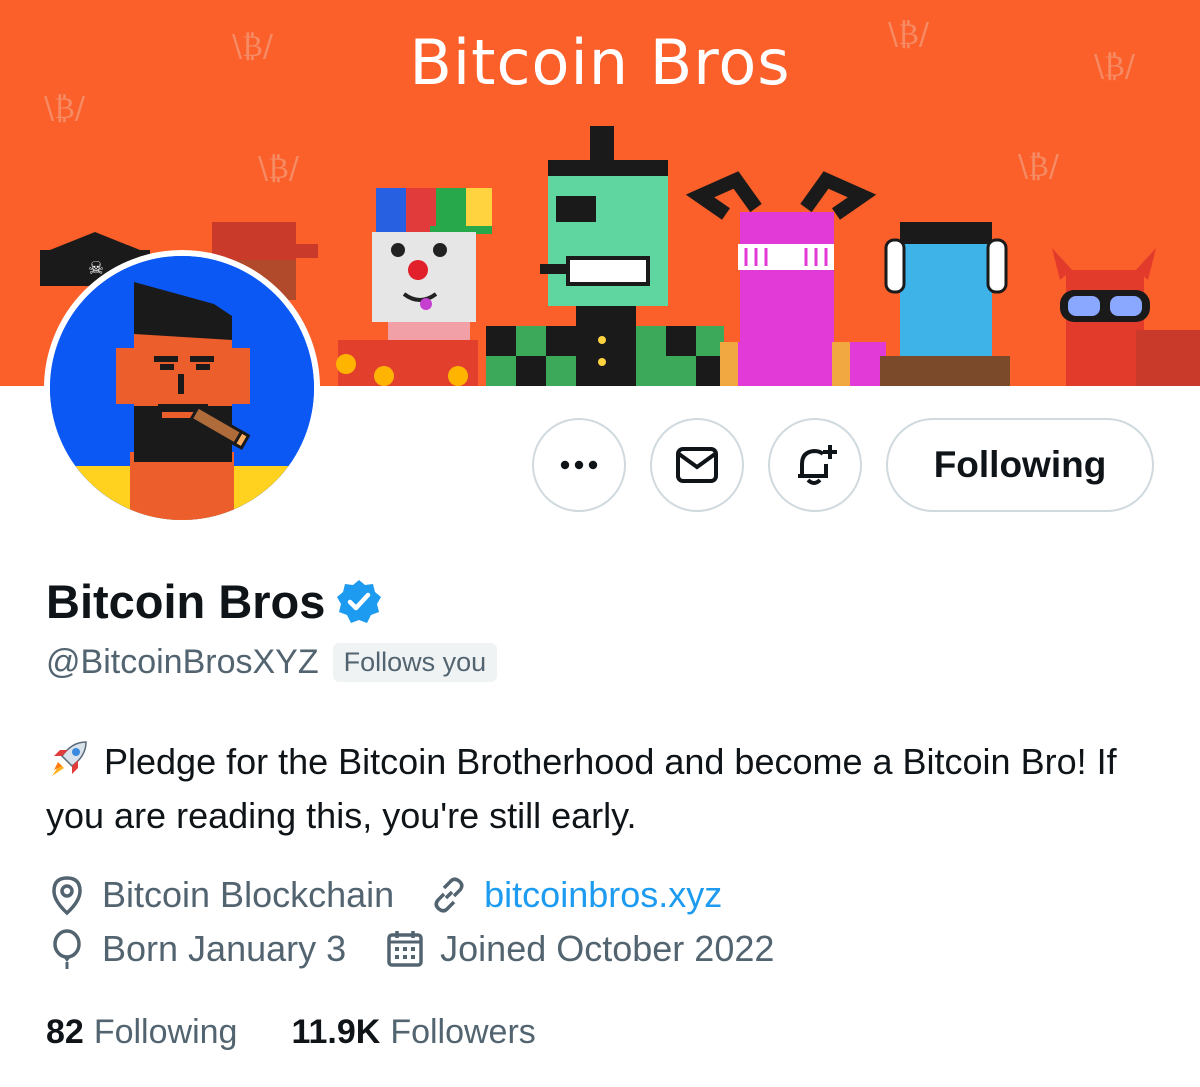 Image resolution: width=1200 pixels, height=1087 pixels. What do you see at coordinates (415, 662) in the screenshot?
I see `follows-you-badge: Follows you` at bounding box center [415, 662].